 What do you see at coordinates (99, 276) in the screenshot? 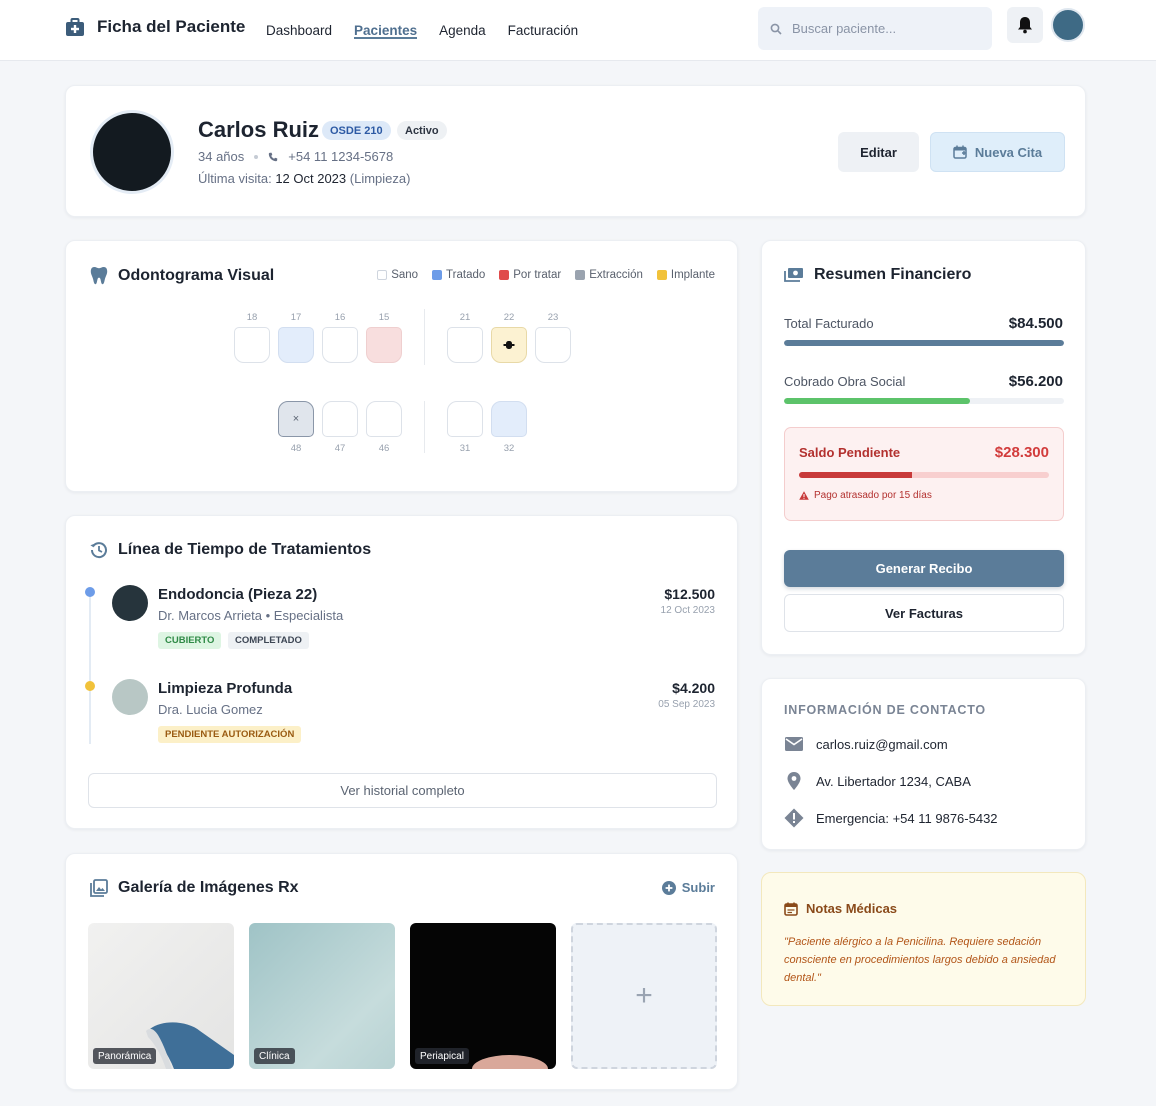
I see `tooth-icon` at bounding box center [99, 276].